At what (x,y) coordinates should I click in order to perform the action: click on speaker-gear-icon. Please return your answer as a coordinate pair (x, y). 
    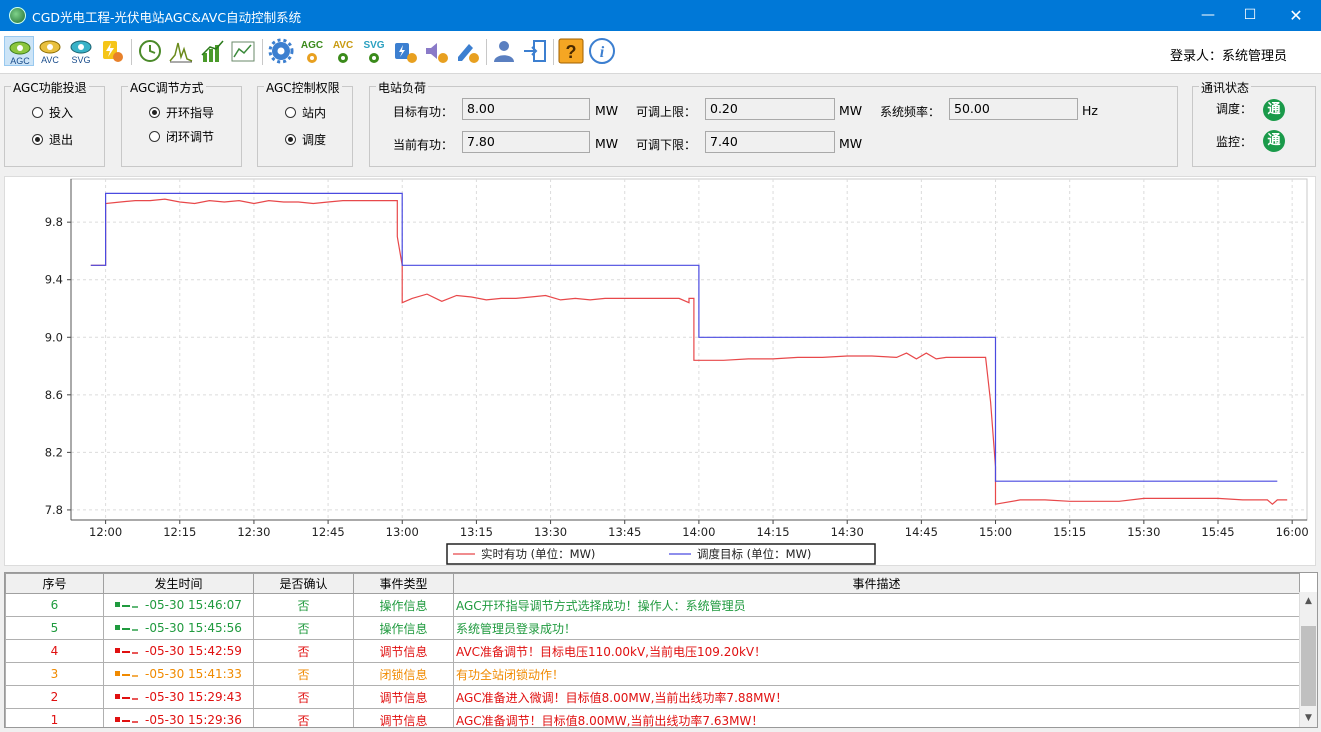
    Looking at the image, I should click on (437, 53).